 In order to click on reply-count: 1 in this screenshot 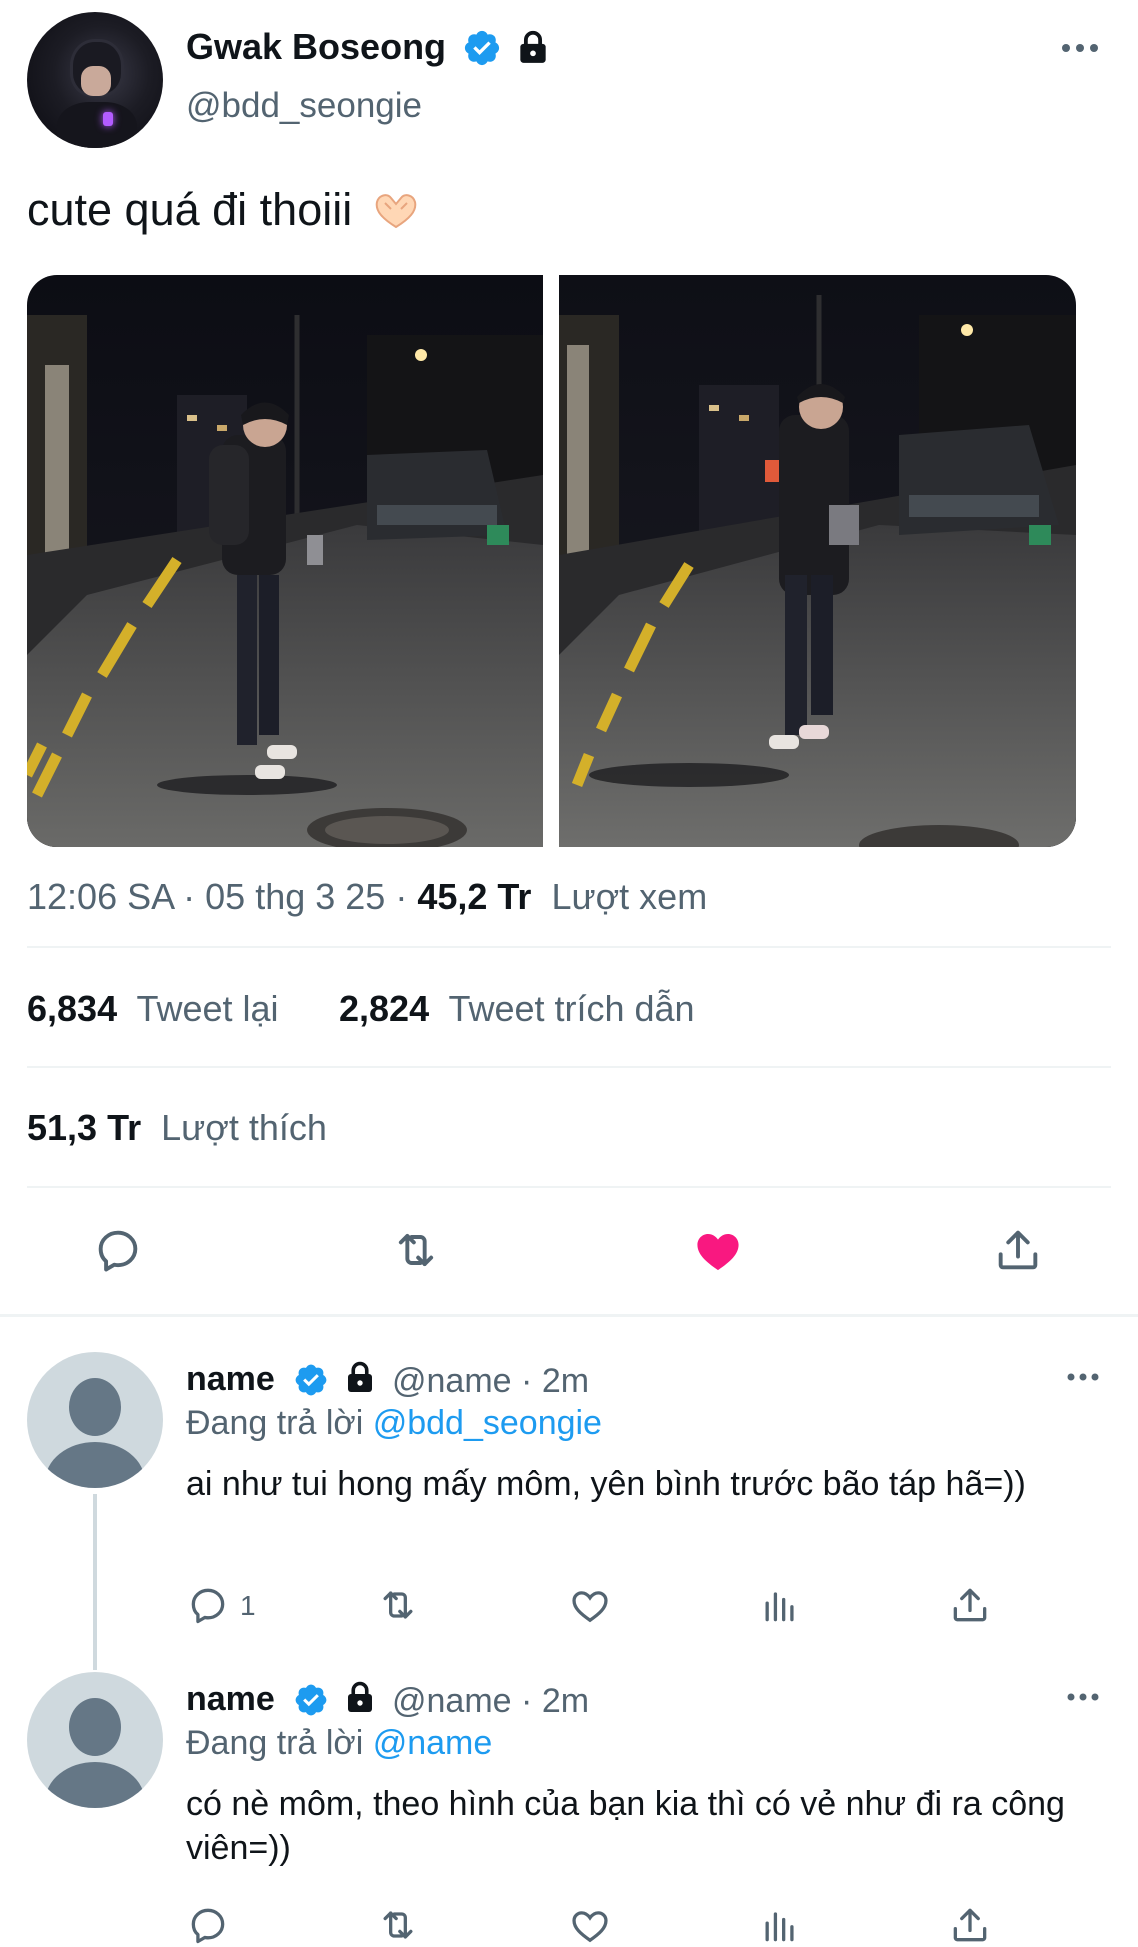, I will do `click(248, 1605)`.